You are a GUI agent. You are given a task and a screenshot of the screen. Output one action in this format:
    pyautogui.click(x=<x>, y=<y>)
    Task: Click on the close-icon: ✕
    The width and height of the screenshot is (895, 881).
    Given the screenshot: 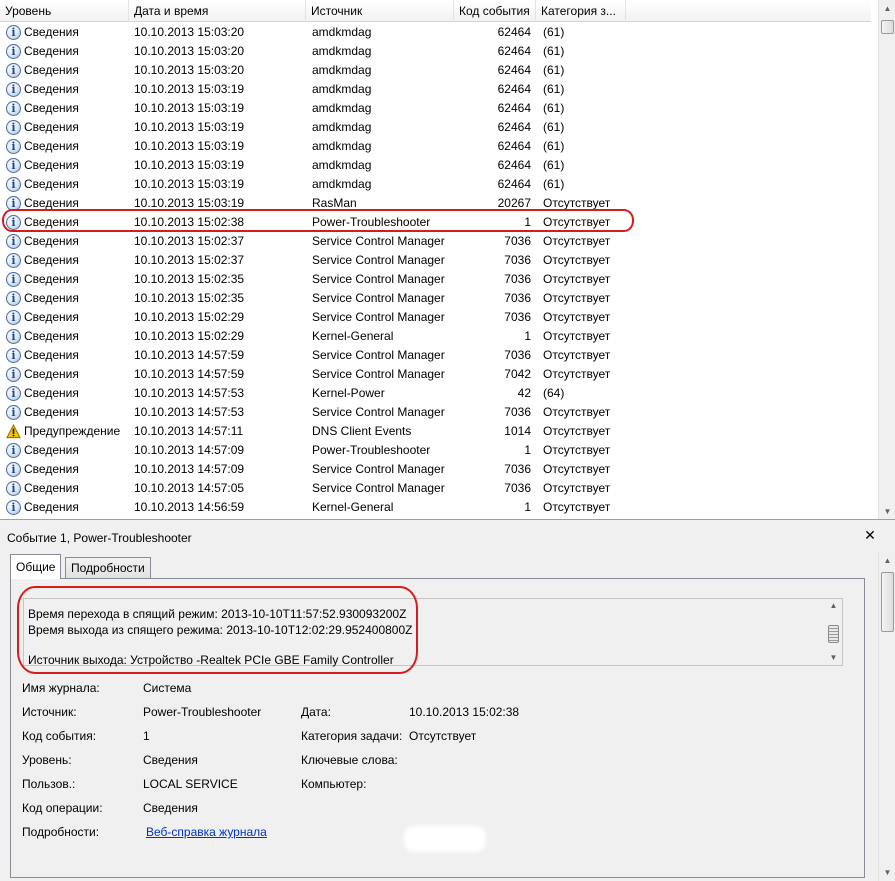 What is the action you would take?
    pyautogui.click(x=870, y=535)
    